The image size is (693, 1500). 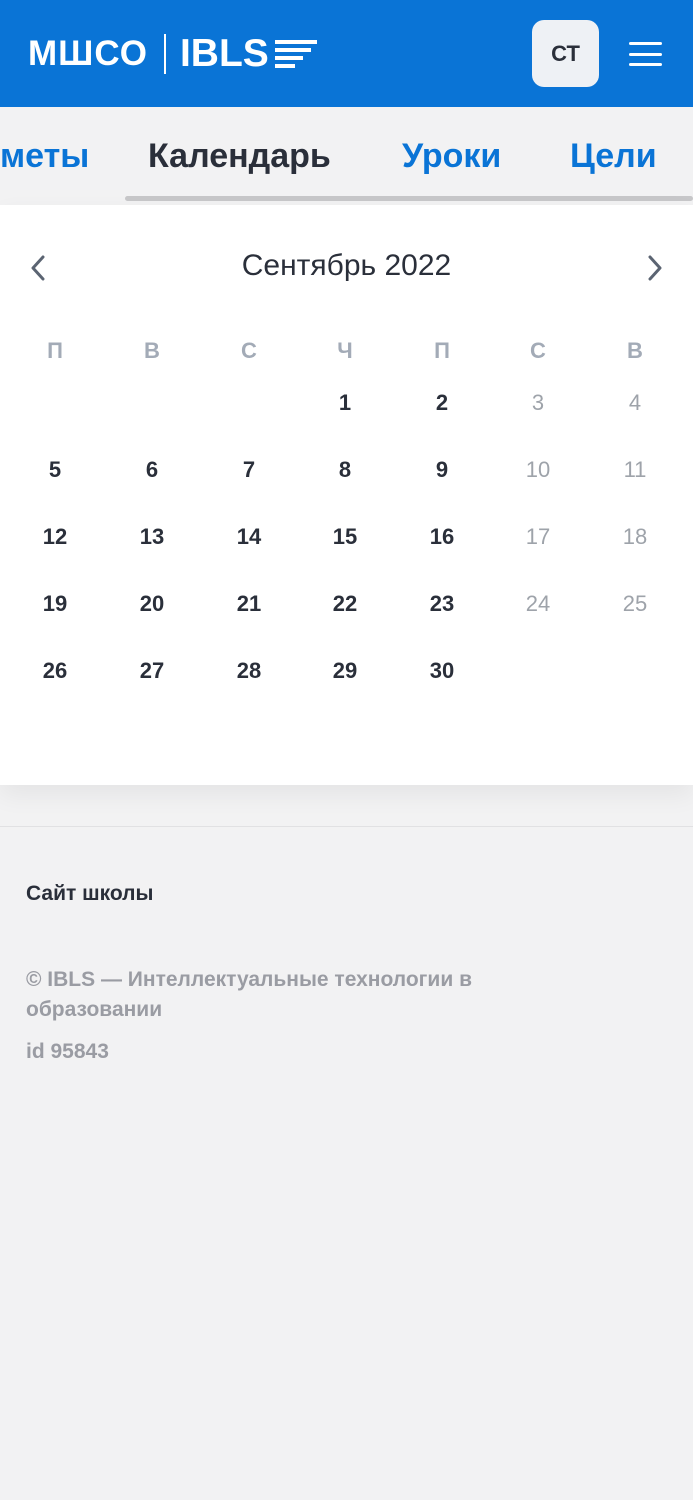 What do you see at coordinates (55, 604) in the screenshot?
I see `calendar-day: 19` at bounding box center [55, 604].